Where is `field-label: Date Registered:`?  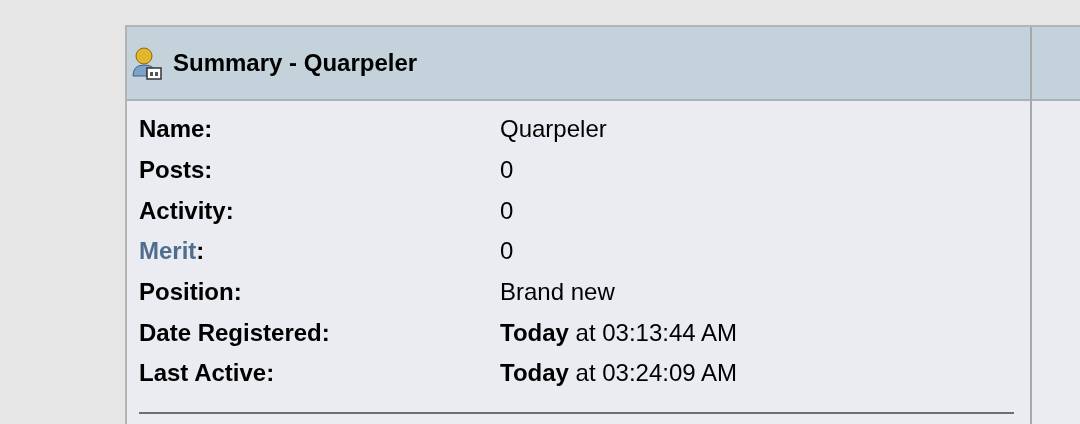
field-label: Date Registered: is located at coordinates (234, 332).